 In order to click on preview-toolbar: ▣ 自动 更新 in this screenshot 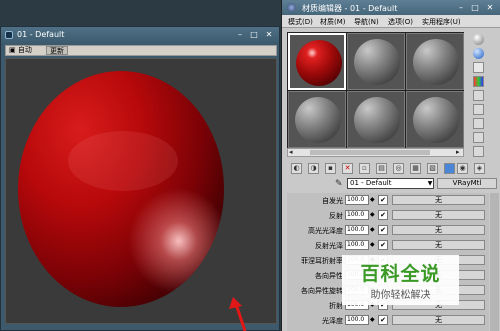, I will do `click(141, 50)`.